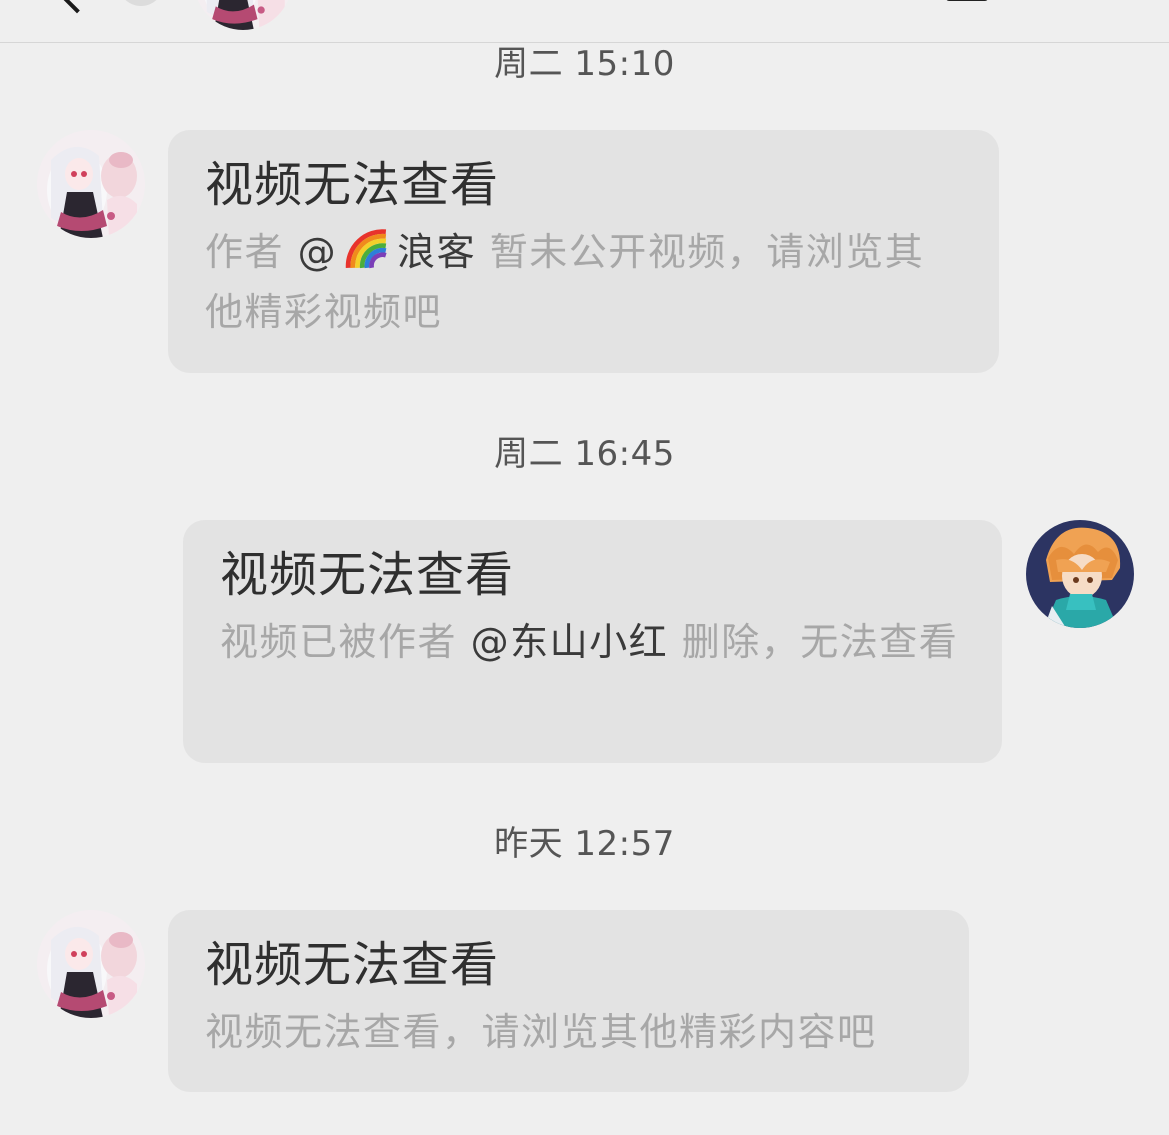 The width and height of the screenshot is (1169, 1135). I want to click on description-text: 作者, so click(251, 252).